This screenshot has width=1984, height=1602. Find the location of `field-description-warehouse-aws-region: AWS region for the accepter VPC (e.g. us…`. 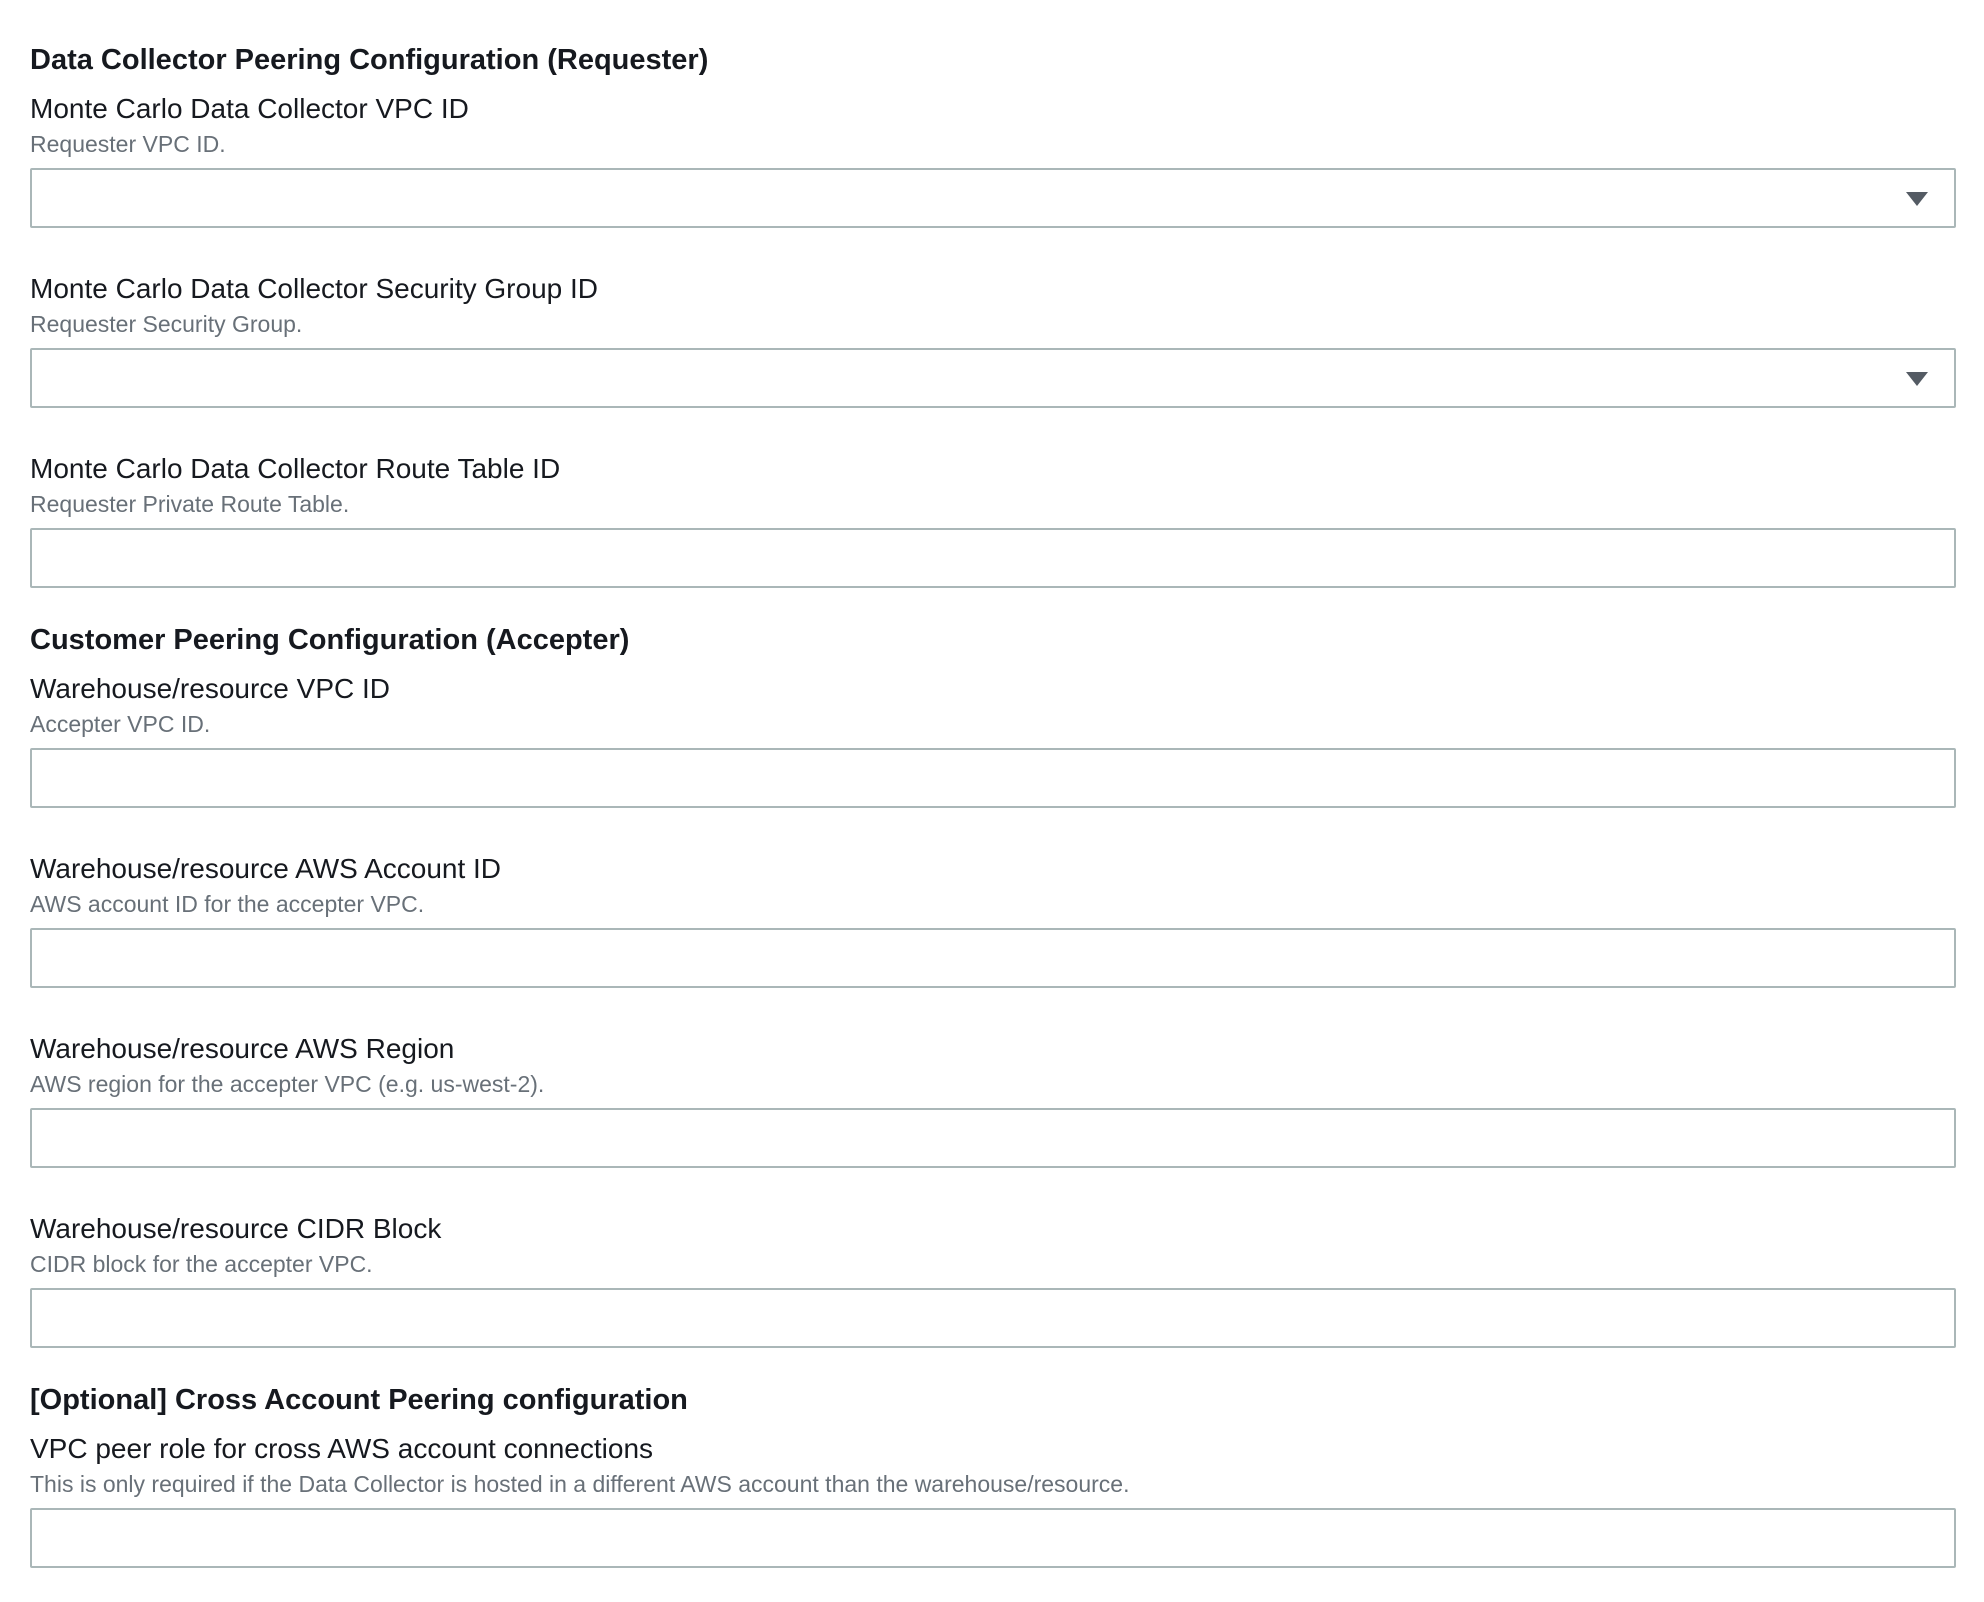

field-description-warehouse-aws-region: AWS region for the accepter VPC (e.g. us… is located at coordinates (287, 1084).